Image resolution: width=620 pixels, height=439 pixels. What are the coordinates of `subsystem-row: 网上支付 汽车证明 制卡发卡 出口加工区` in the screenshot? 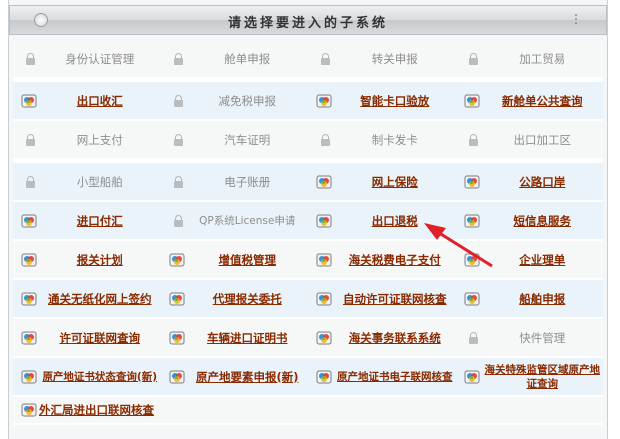 It's located at (308, 142).